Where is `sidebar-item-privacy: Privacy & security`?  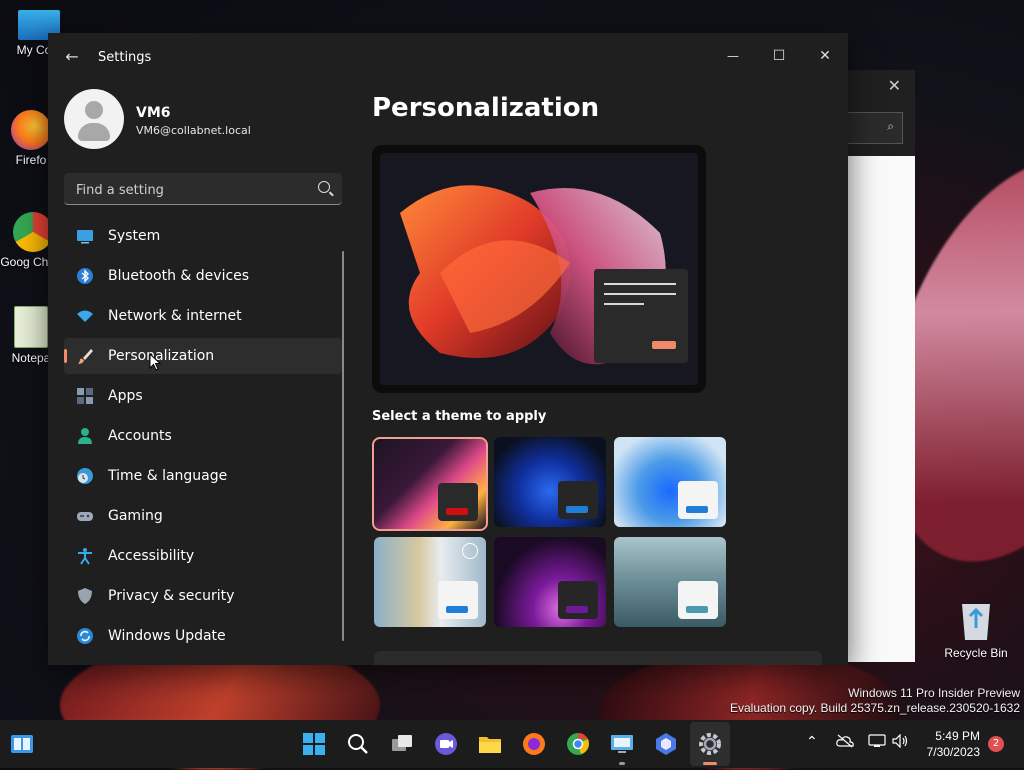
sidebar-item-privacy: Privacy & security is located at coordinates (203, 596).